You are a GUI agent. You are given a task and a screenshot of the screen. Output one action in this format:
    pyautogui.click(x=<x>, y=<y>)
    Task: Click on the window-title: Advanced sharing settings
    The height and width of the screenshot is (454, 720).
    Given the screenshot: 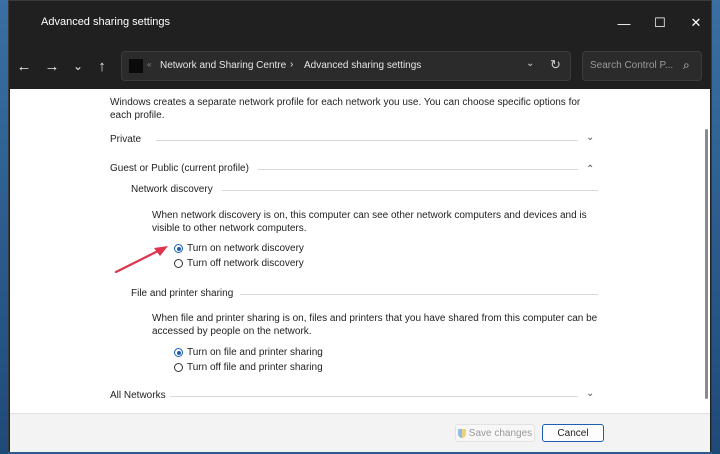 What is the action you would take?
    pyautogui.click(x=106, y=22)
    